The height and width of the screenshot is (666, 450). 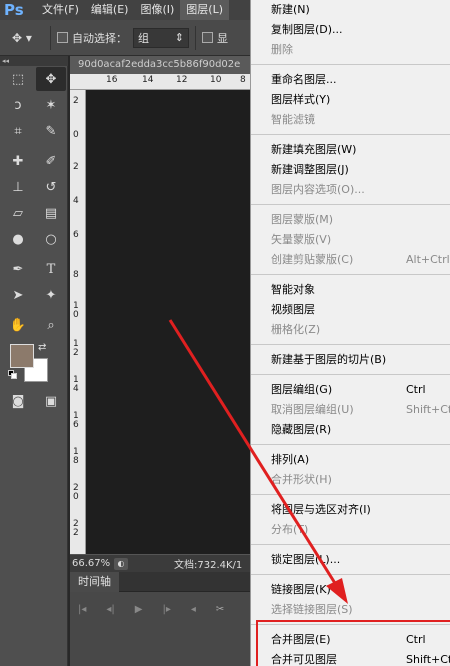 What do you see at coordinates (350, 240) in the screenshot?
I see `layer-menu-item: 矢量蒙版(V)` at bounding box center [350, 240].